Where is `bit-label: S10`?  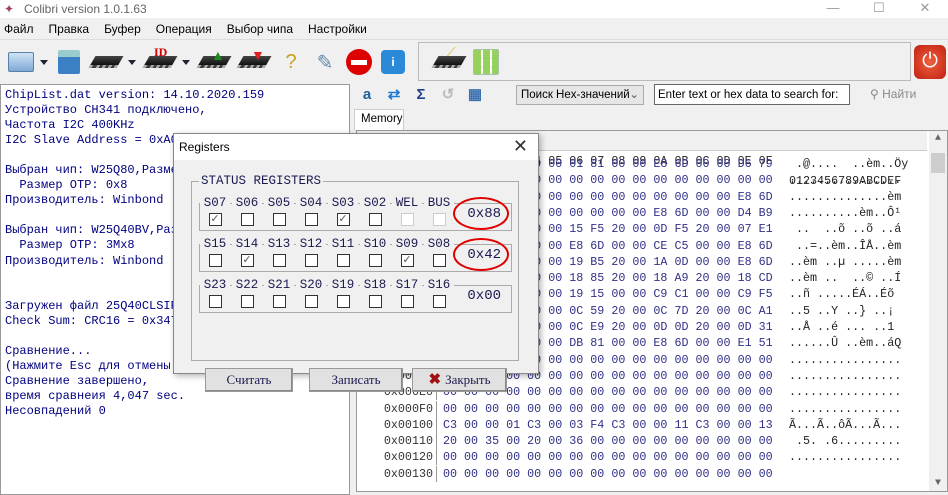 bit-label: S10 is located at coordinates (375, 244).